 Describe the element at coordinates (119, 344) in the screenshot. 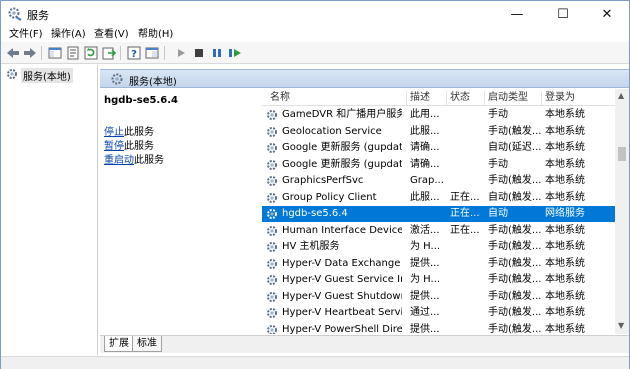

I see `tab-extended: 扩展` at that location.